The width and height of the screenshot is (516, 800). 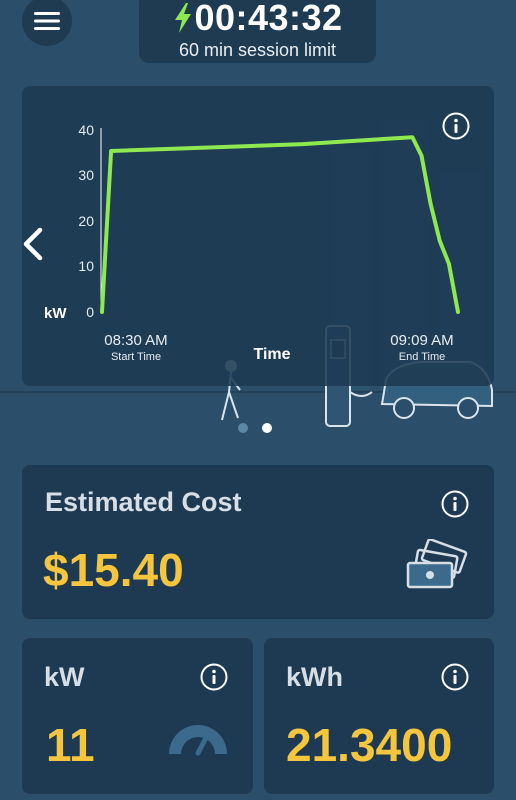 What do you see at coordinates (137, 716) in the screenshot?
I see `kw-card: kW 11` at bounding box center [137, 716].